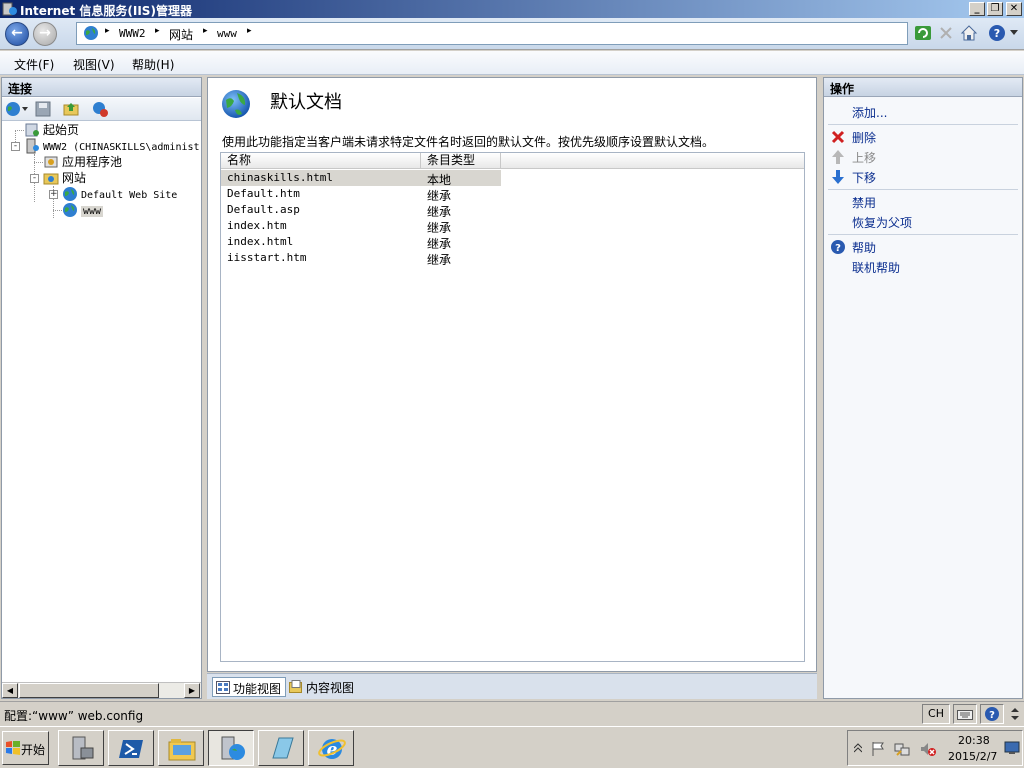 The height and width of the screenshot is (768, 1024). What do you see at coordinates (10, 690) in the screenshot?
I see `scroll-left-arrow: ◀` at bounding box center [10, 690].